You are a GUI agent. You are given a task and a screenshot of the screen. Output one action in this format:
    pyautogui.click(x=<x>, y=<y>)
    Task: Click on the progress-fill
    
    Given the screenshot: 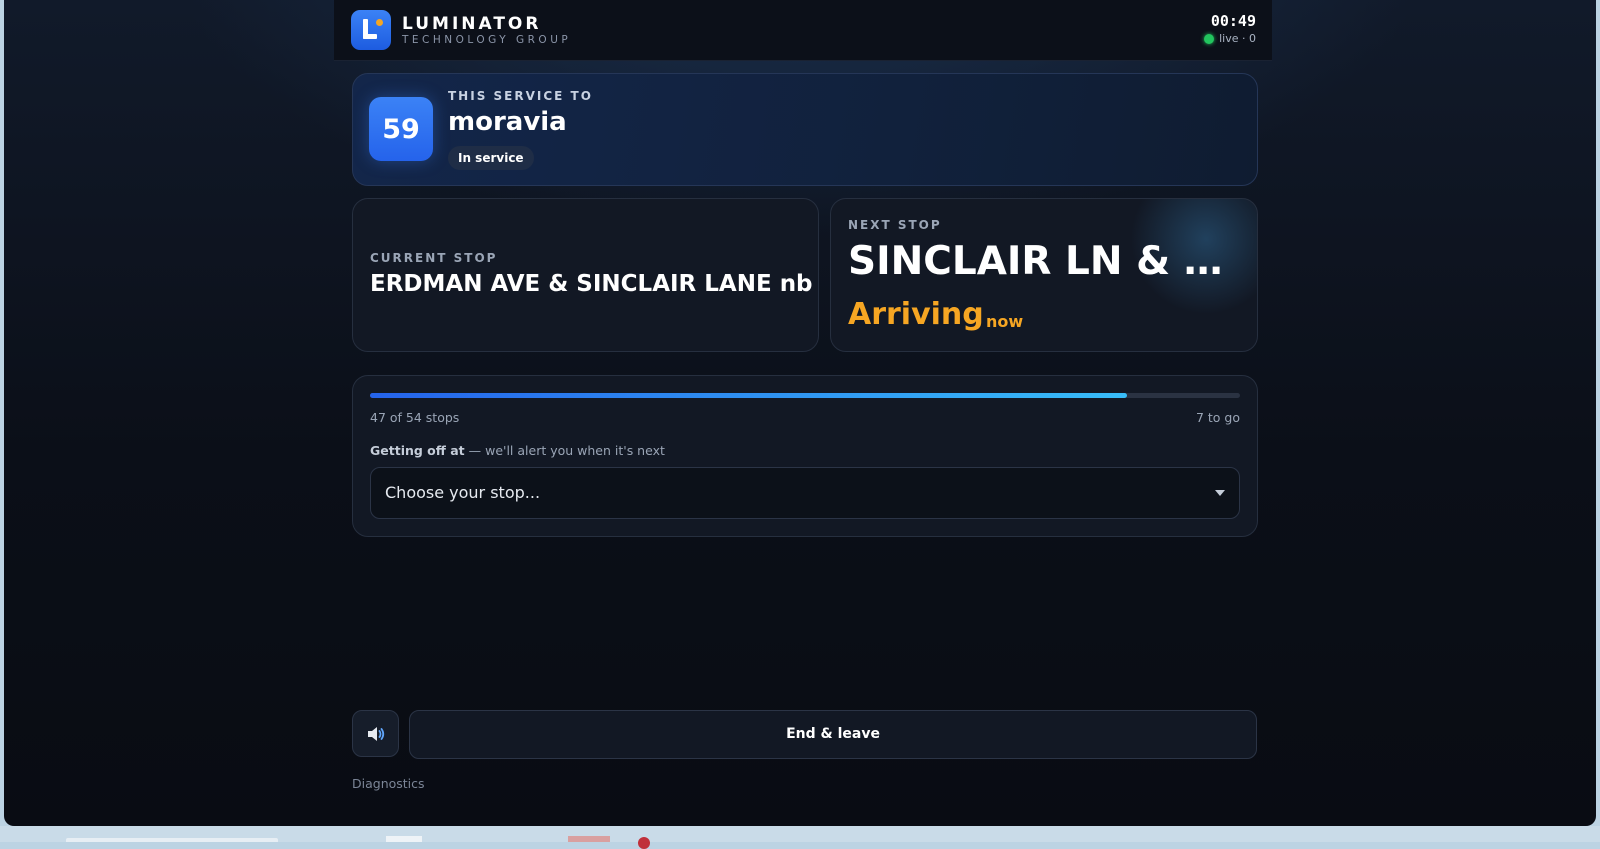 What is the action you would take?
    pyautogui.click(x=749, y=395)
    